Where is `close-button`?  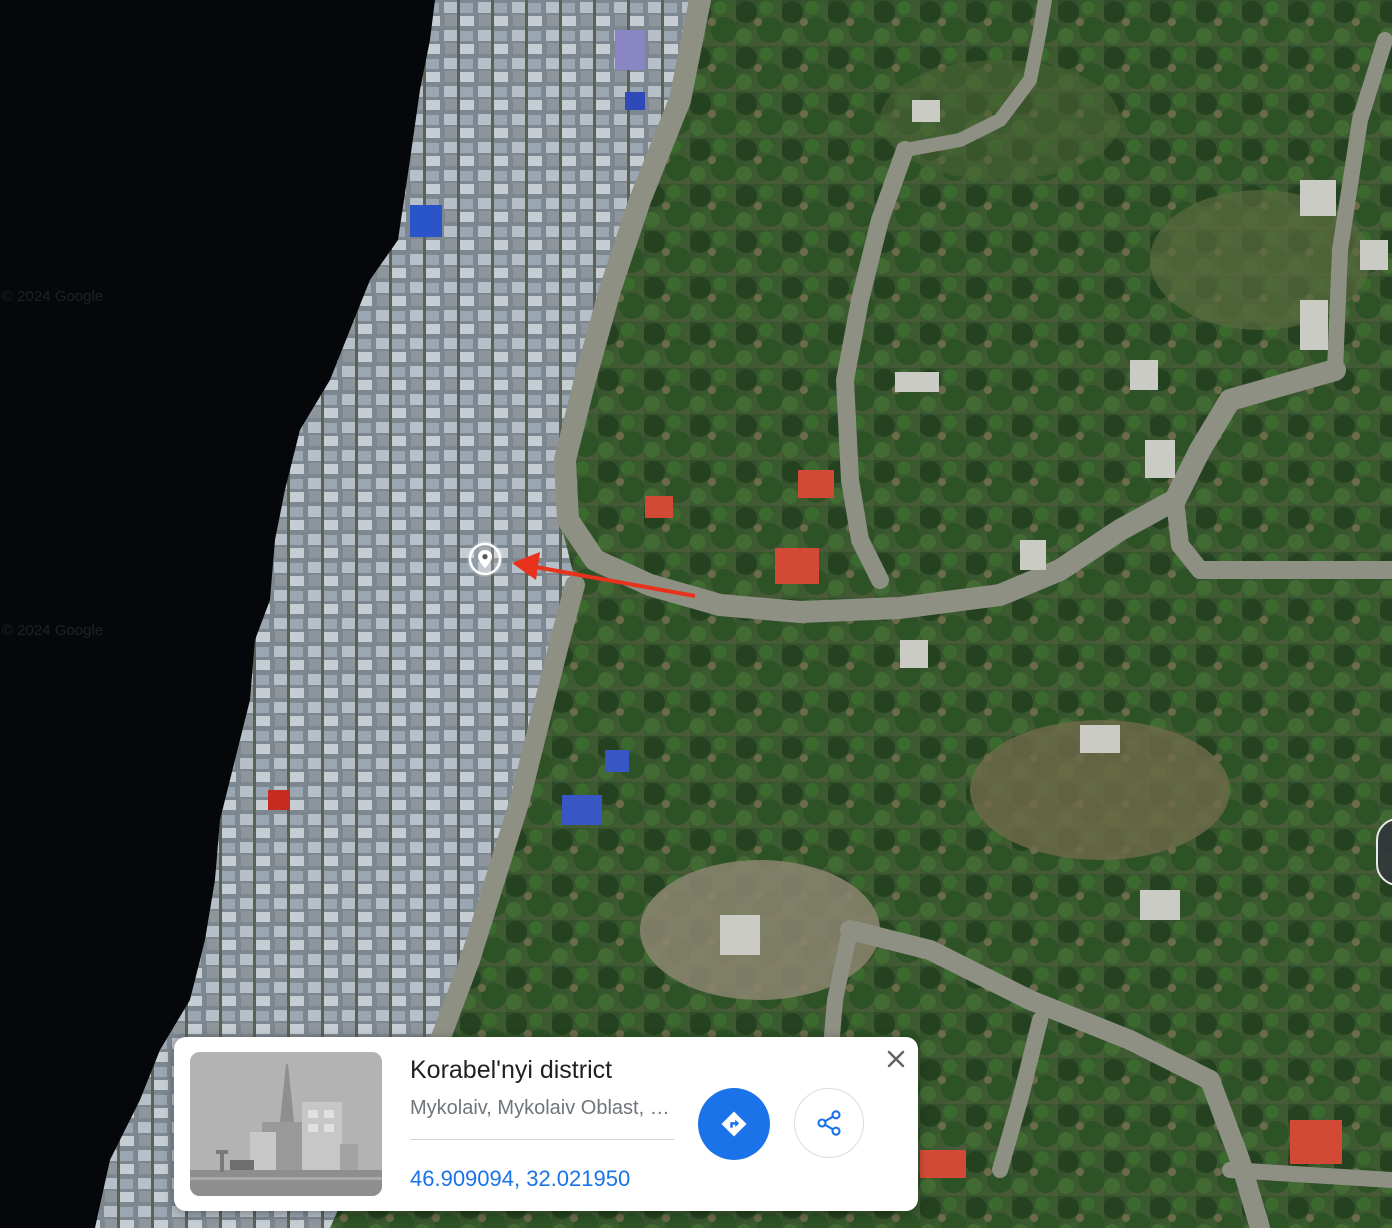 close-button is located at coordinates (896, 1059).